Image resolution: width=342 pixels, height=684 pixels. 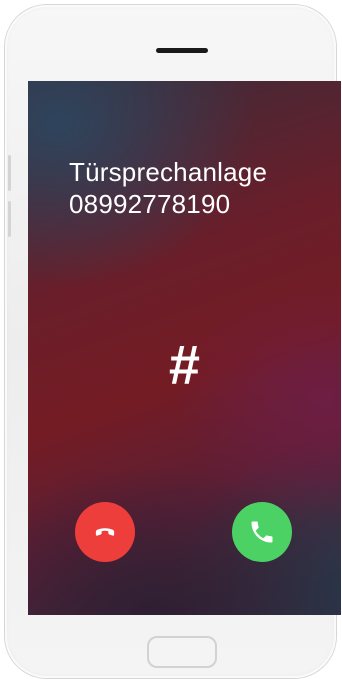 I want to click on caller-number: 08992778190, so click(x=150, y=204).